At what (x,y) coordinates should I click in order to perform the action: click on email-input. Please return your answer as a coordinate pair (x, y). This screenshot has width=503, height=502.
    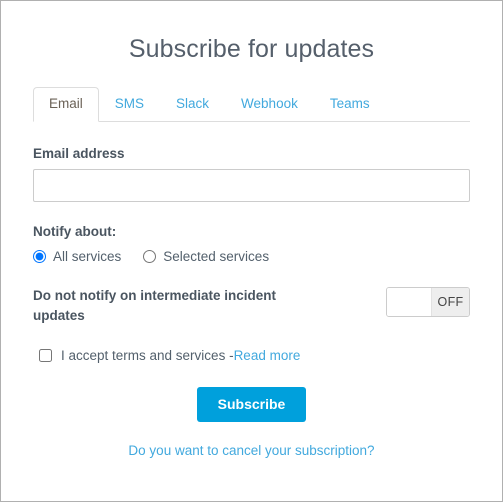
    Looking at the image, I should click on (251, 185).